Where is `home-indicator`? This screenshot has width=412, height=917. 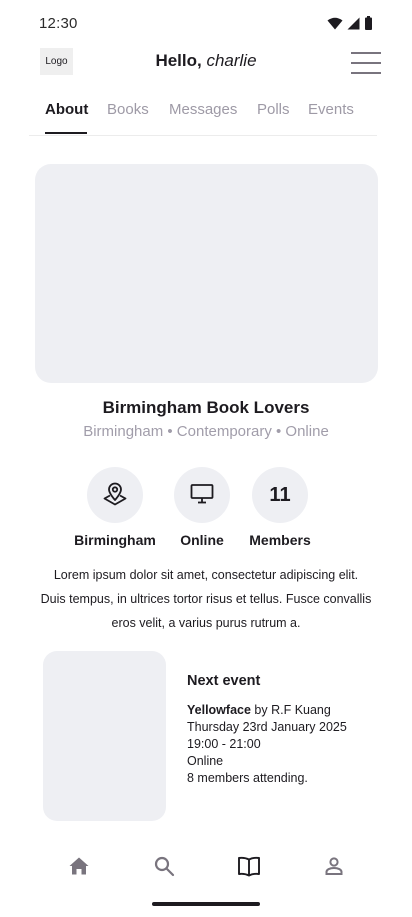
home-indicator is located at coordinates (206, 904).